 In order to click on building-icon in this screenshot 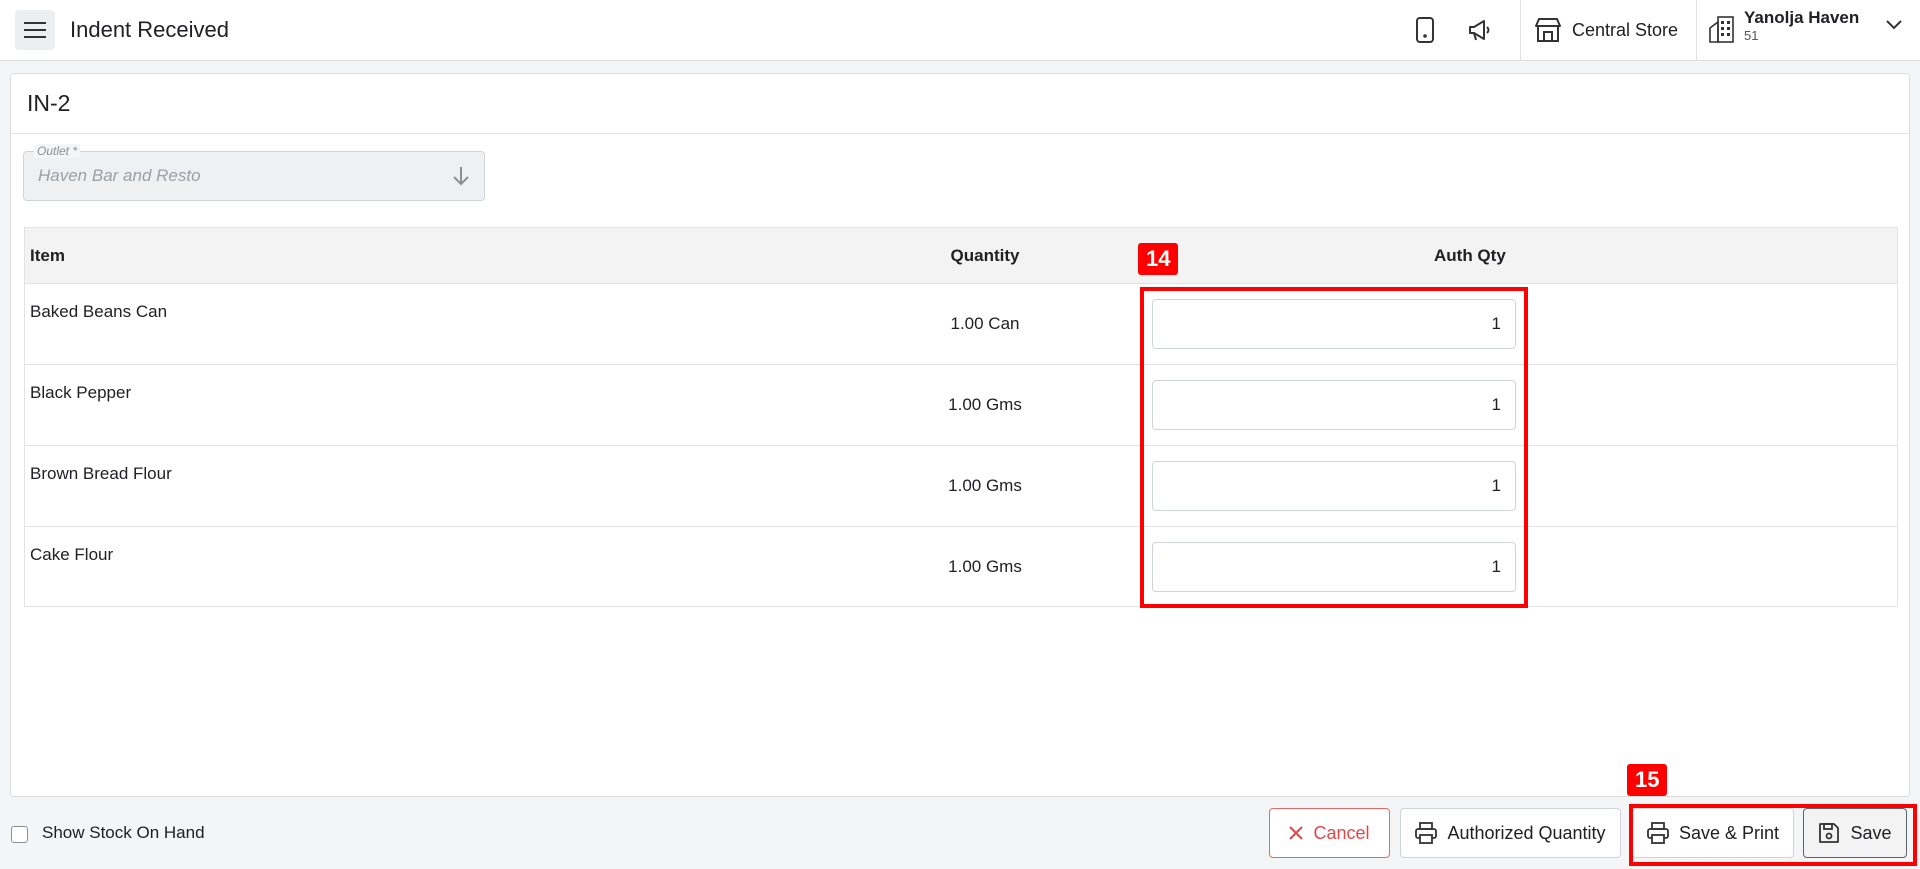, I will do `click(1721, 29)`.